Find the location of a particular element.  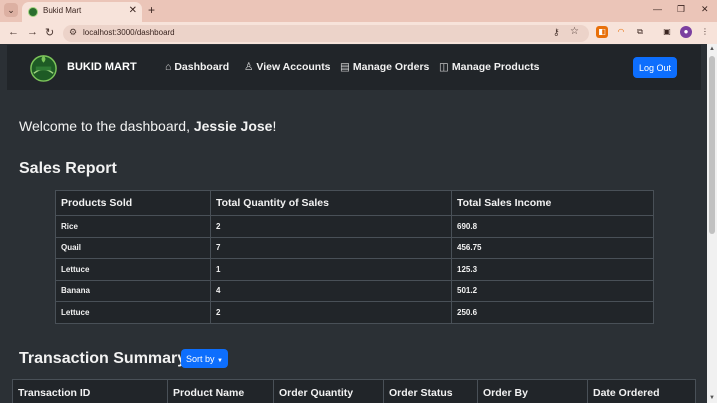

page-scrollbar: ▲ ▼ is located at coordinates (712, 223).